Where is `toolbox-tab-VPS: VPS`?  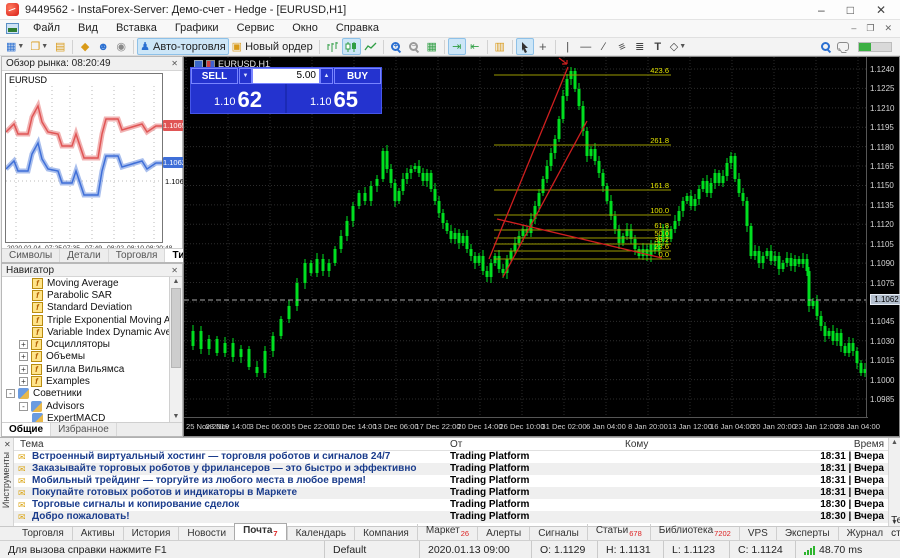
toolbox-tab-VPS: VPS is located at coordinates (757, 533).